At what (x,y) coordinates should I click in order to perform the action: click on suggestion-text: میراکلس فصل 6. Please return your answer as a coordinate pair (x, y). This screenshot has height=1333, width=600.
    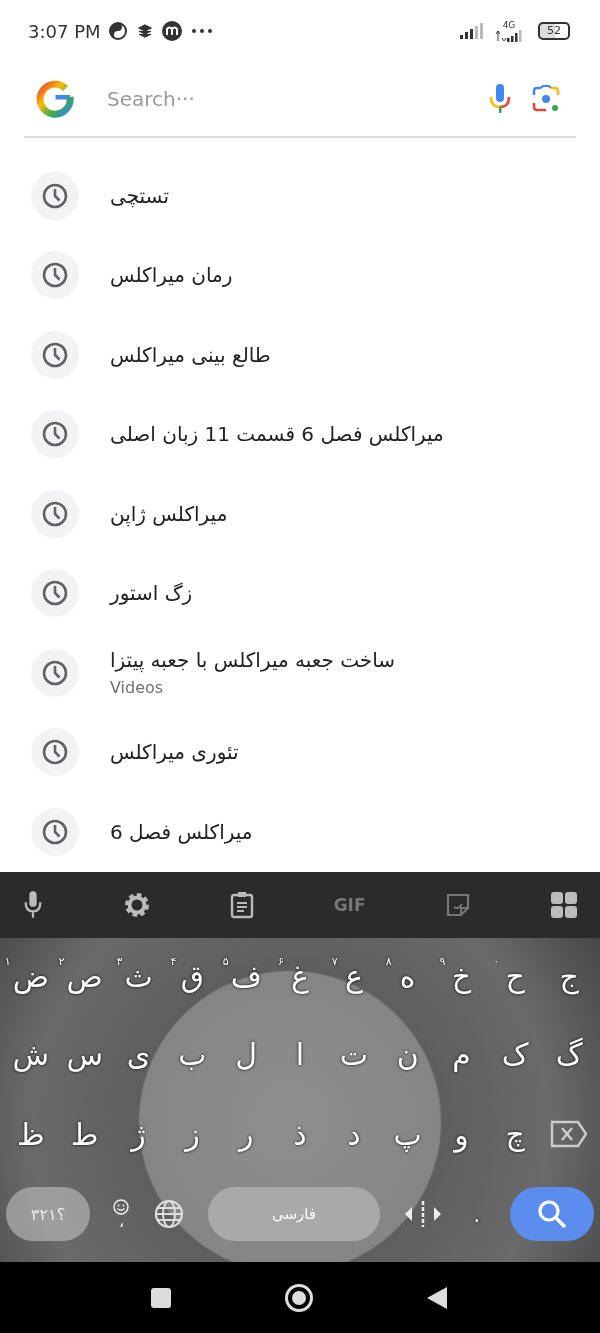
    Looking at the image, I should click on (181, 831).